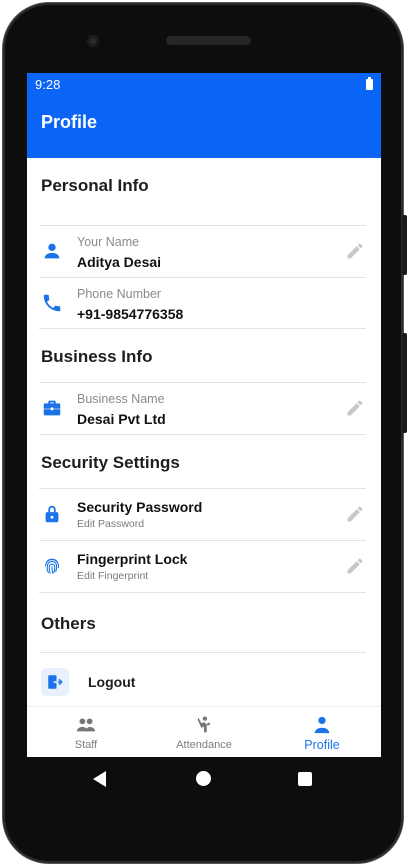 The image size is (410, 867). Describe the element at coordinates (48, 84) in the screenshot. I see `status-time: 9:28` at that location.